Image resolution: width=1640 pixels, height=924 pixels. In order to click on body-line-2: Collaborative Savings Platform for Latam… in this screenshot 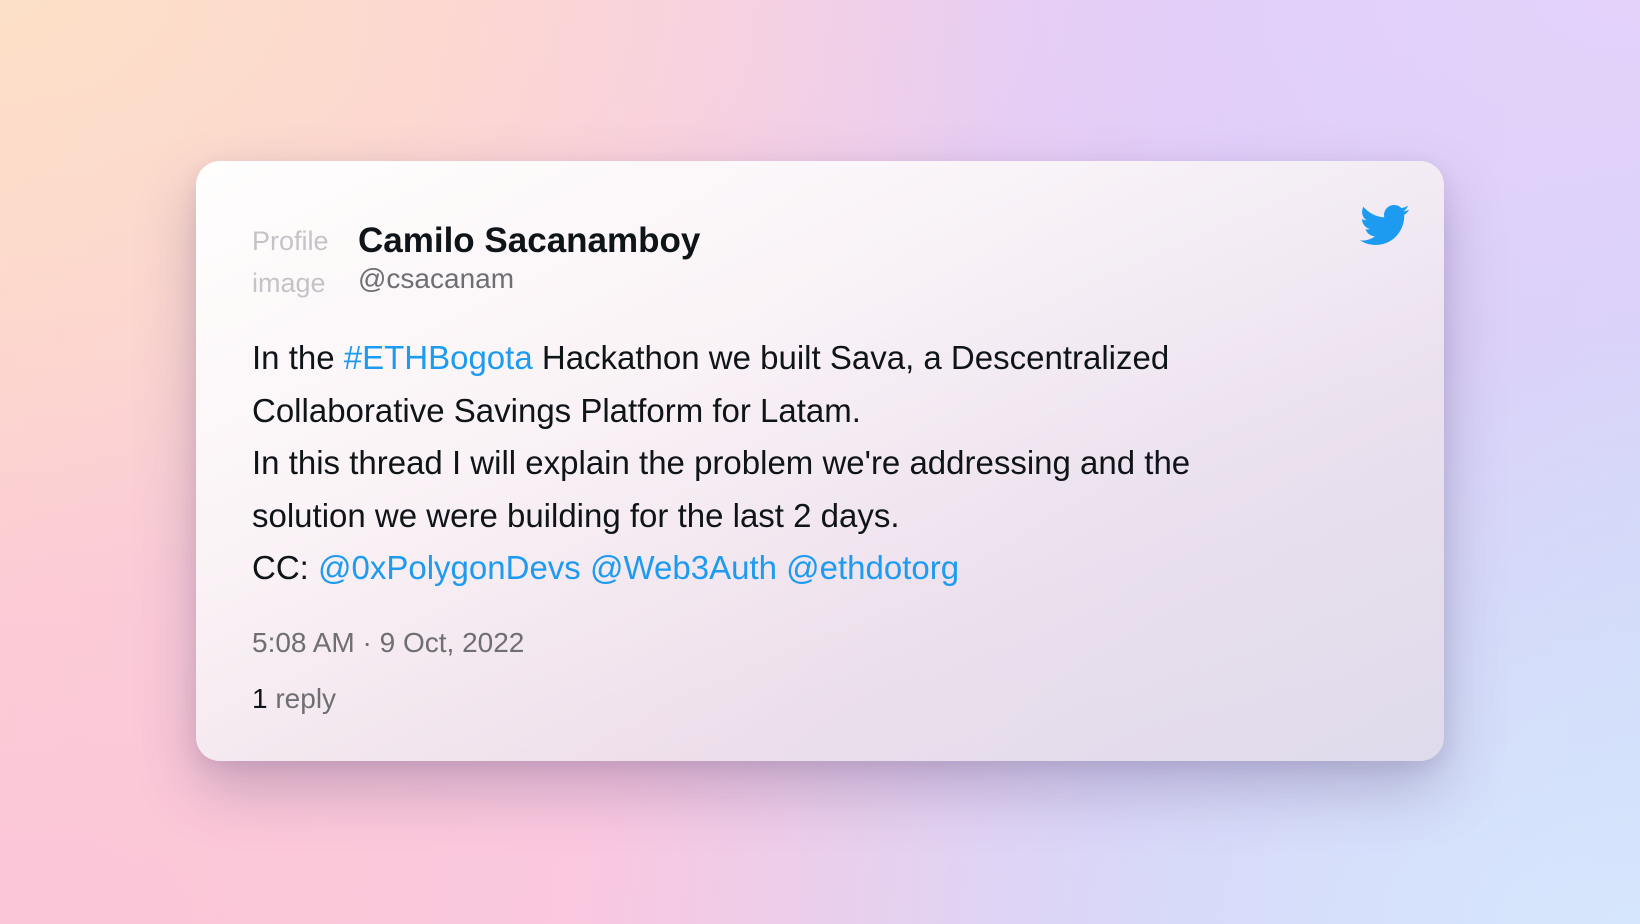, I will do `click(556, 410)`.